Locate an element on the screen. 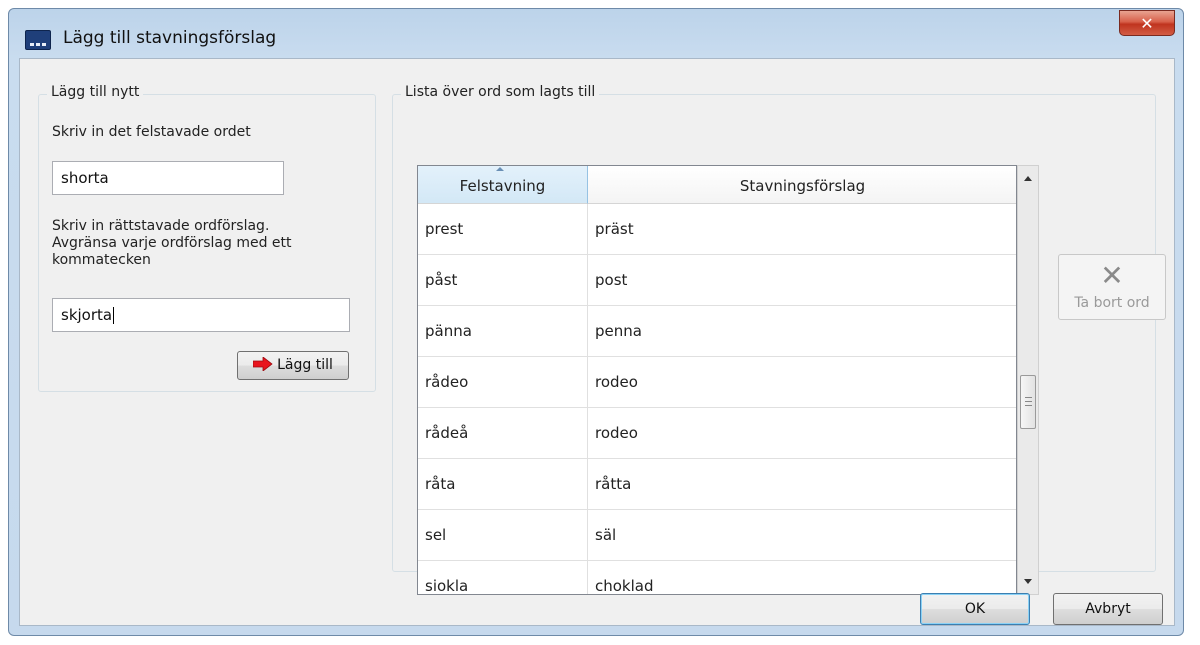 The width and height of the screenshot is (1200, 645). cancel-button: Avbryt is located at coordinates (1108, 609).